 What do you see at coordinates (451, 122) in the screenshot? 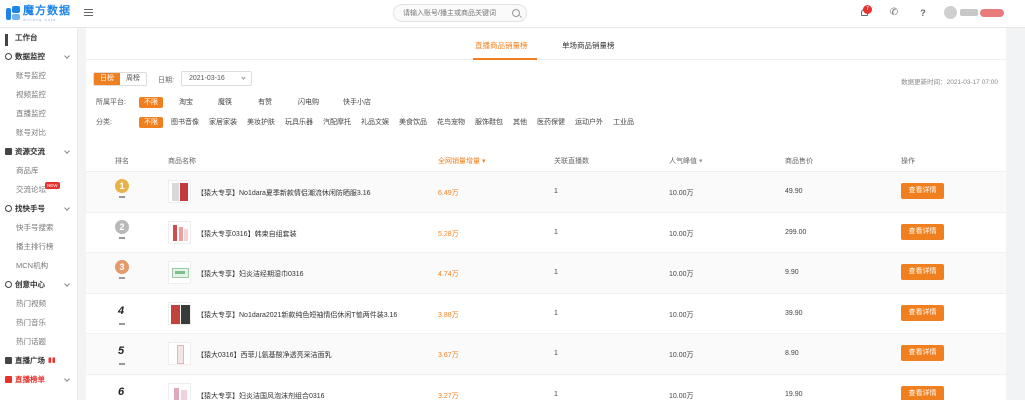
I see `category-chip-pets: 花鸟宠物` at bounding box center [451, 122].